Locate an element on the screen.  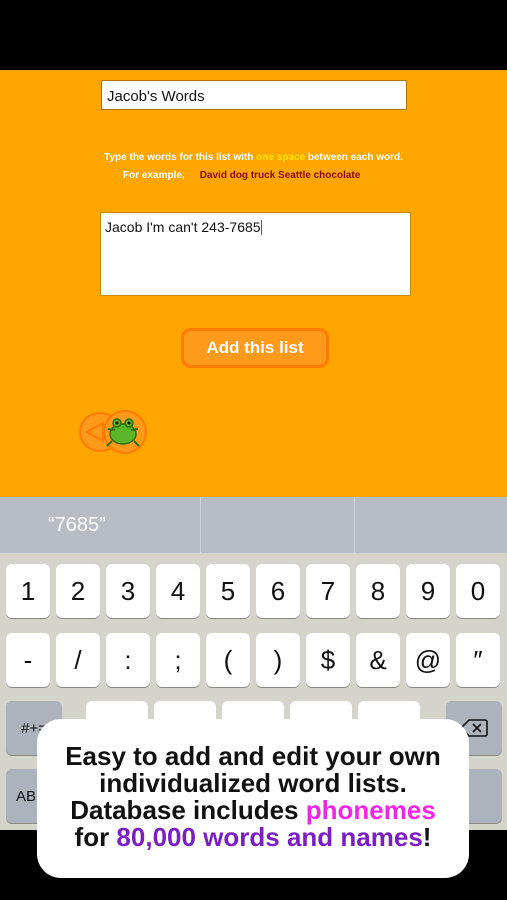
promo-line-4: for 80,000 words and names! is located at coordinates (253, 837).